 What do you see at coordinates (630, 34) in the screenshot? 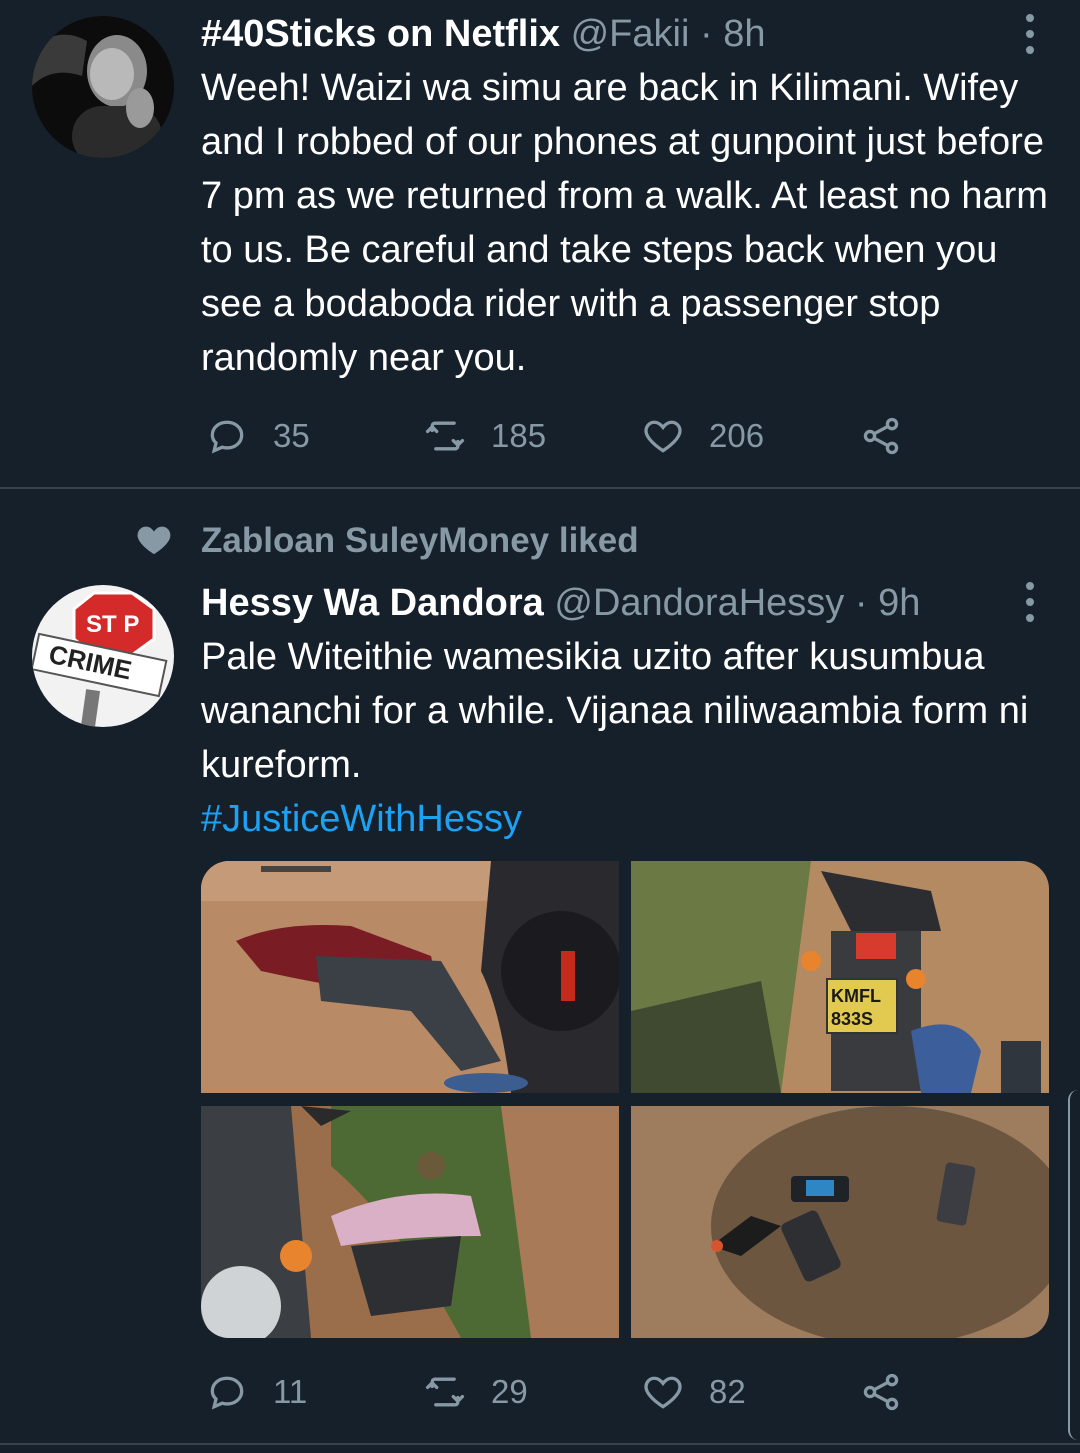
I see `user-handle: @Fakii` at bounding box center [630, 34].